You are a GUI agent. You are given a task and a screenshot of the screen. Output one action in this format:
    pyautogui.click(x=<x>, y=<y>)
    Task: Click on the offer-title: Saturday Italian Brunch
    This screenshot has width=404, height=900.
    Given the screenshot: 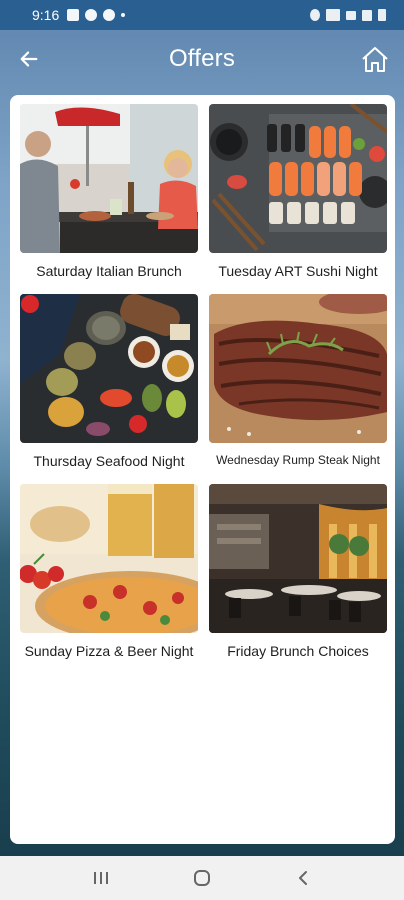 What is the action you would take?
    pyautogui.click(x=109, y=271)
    